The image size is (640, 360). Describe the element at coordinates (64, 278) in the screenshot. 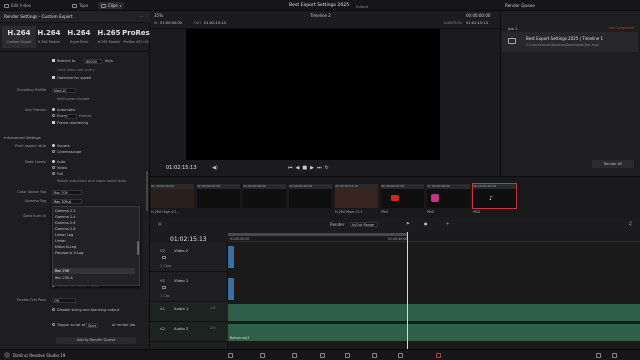

I see `dropdown-item: Rec.709-A` at that location.